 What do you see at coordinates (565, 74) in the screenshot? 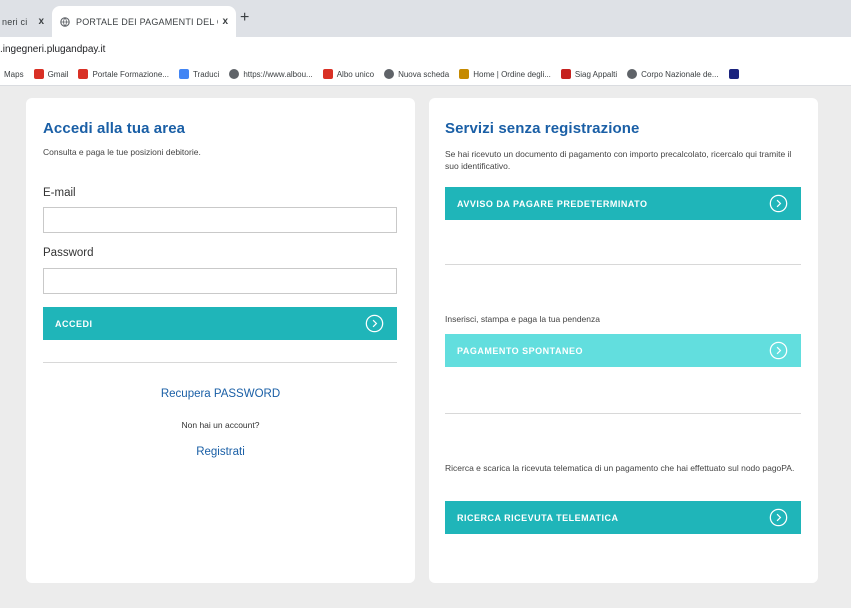
I see `siag-icon` at bounding box center [565, 74].